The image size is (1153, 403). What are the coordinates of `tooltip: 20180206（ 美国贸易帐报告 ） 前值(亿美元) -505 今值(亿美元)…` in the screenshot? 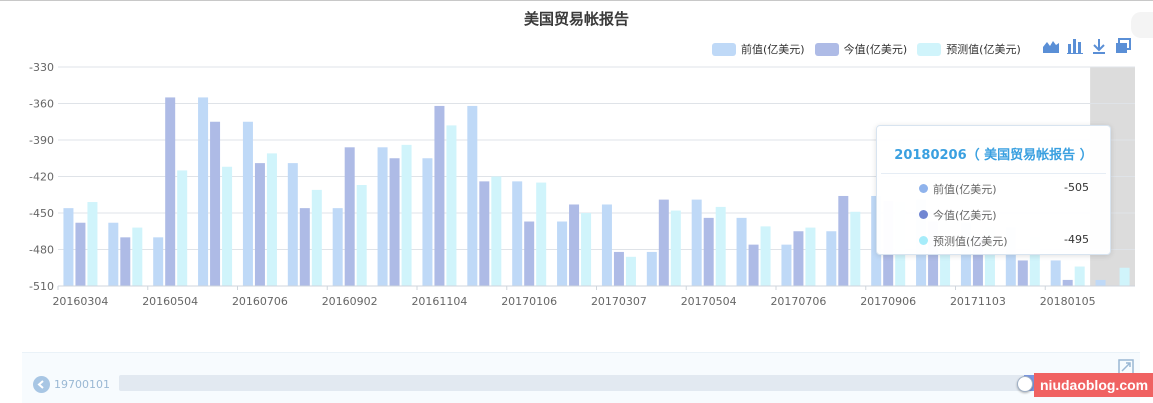 It's located at (993, 190).